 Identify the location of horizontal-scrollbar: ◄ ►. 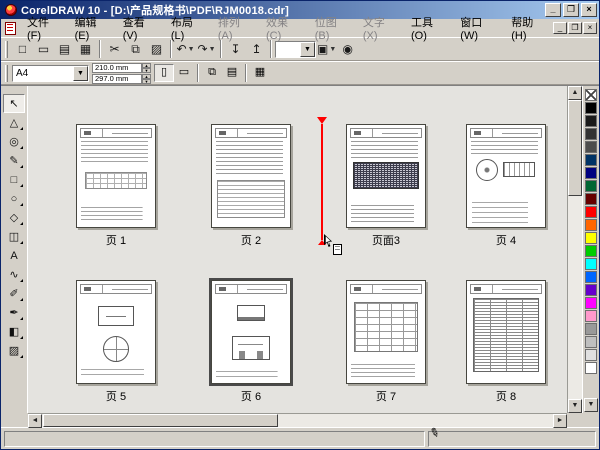
(297, 420).